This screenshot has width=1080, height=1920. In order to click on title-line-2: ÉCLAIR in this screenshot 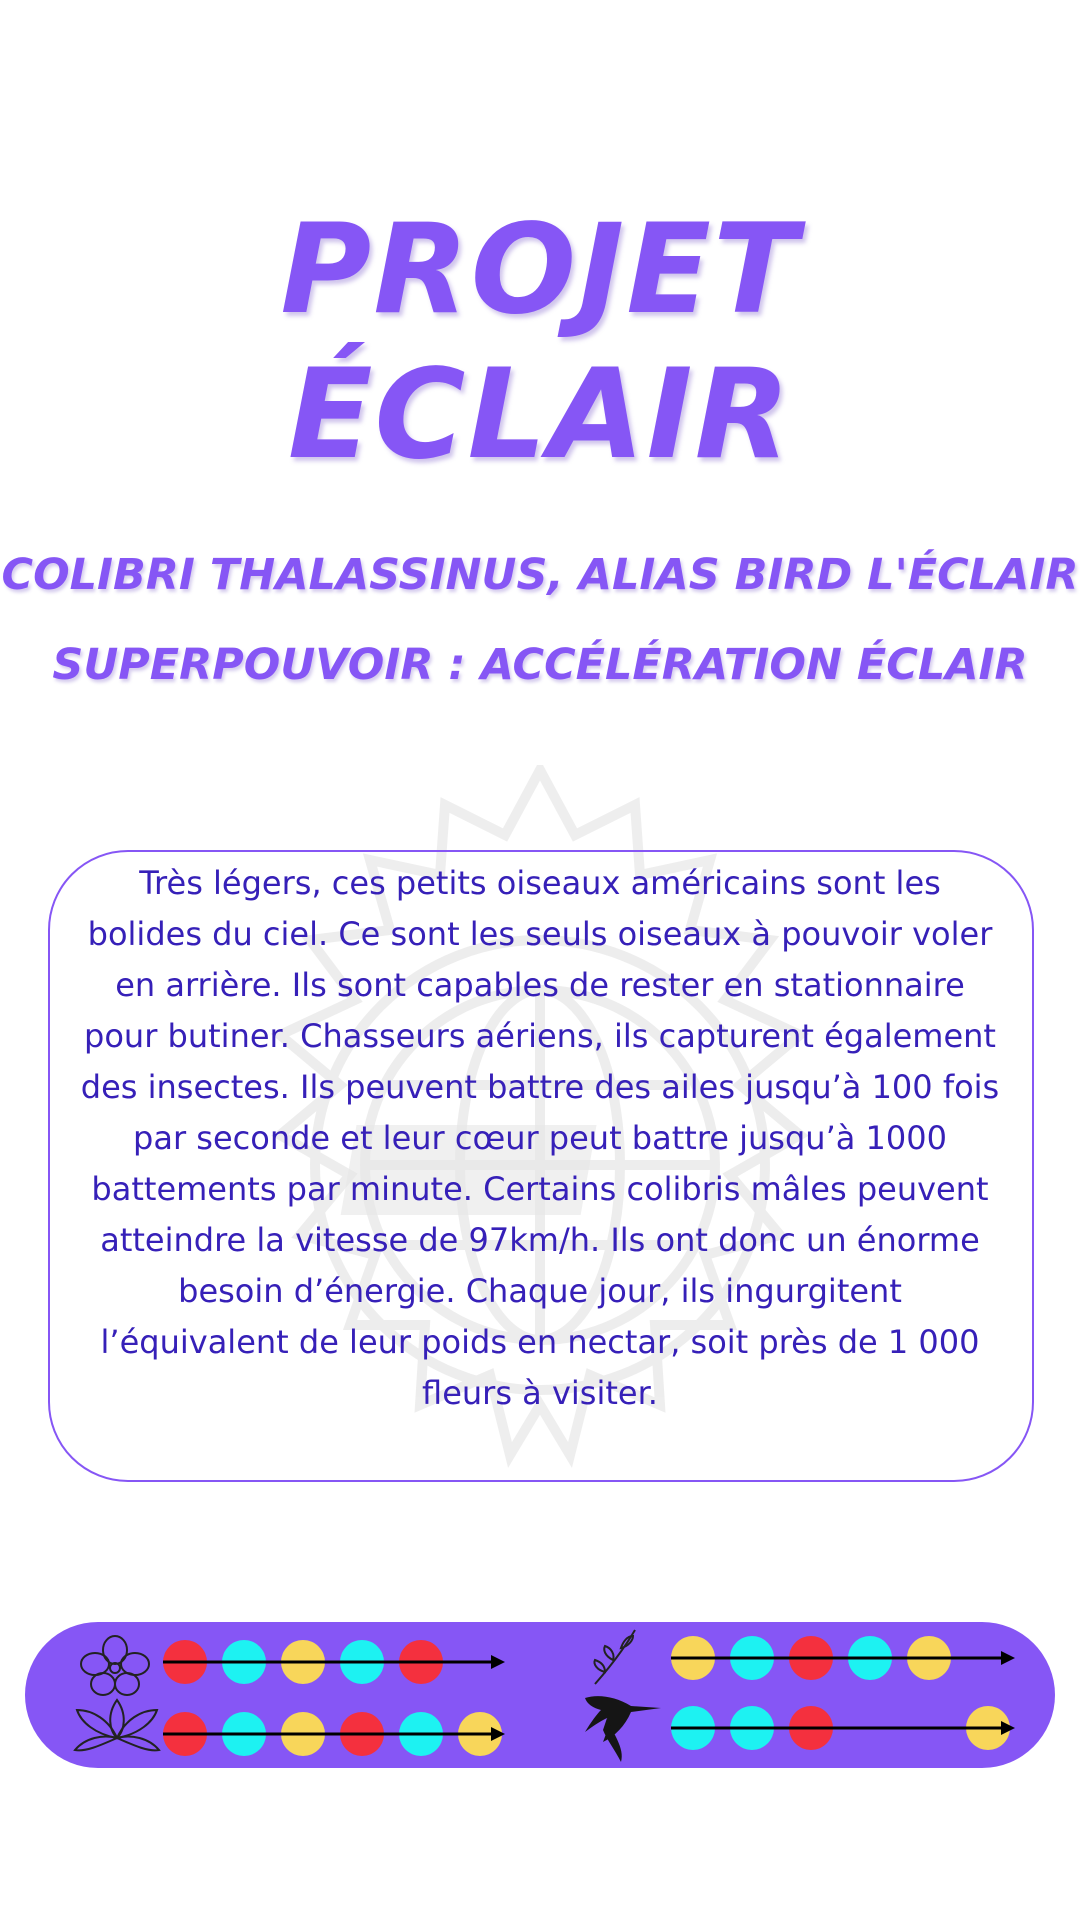, I will do `click(540, 415)`.